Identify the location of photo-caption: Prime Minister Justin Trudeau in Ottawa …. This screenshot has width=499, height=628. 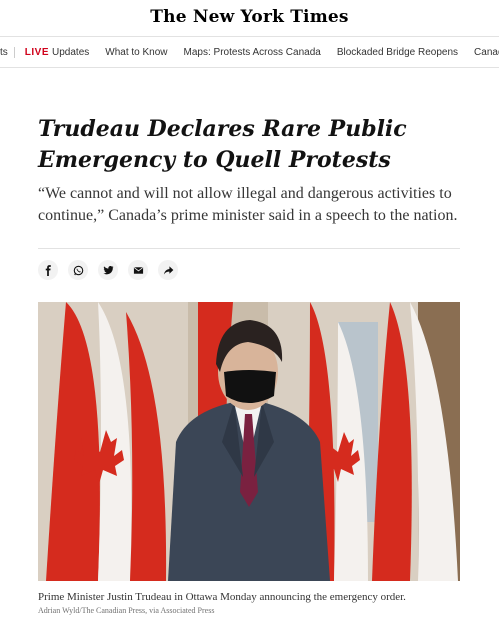
(222, 597).